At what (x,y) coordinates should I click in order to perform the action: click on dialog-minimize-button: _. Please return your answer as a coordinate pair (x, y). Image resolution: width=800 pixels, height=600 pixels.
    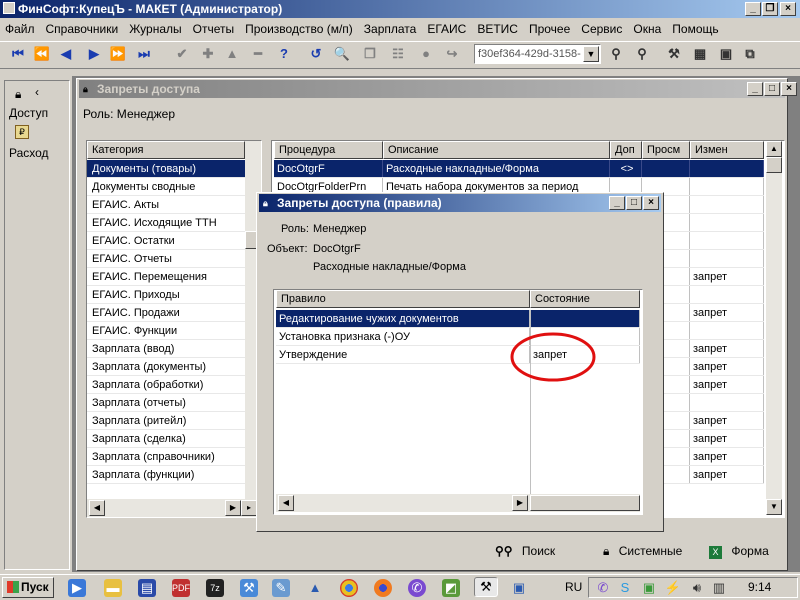
    Looking at the image, I should click on (617, 203).